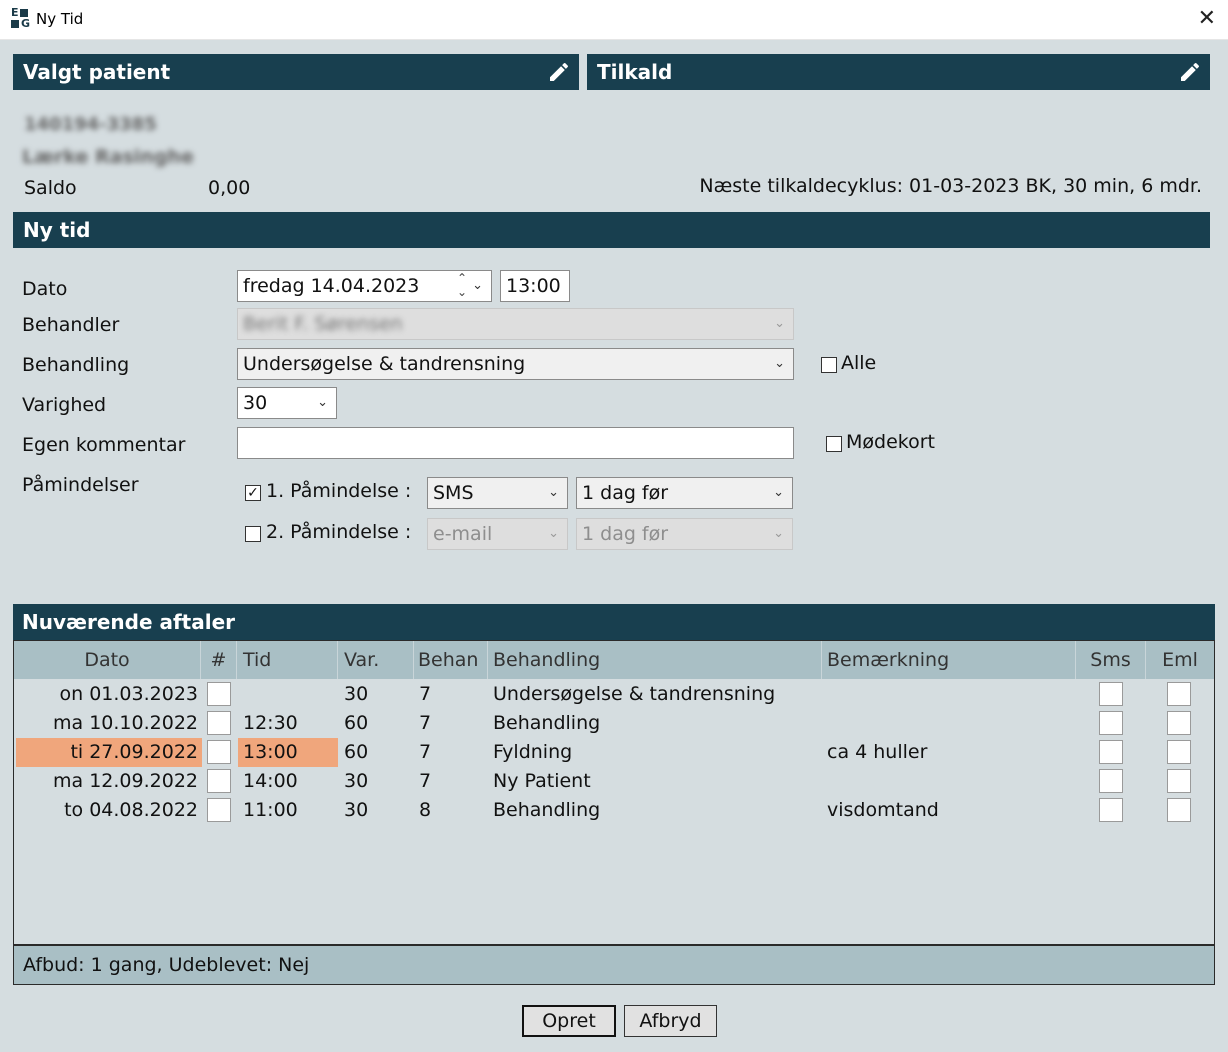 This screenshot has height=1052, width=1228. I want to click on reminder1-channel-select: SMS ⌄, so click(497, 493).